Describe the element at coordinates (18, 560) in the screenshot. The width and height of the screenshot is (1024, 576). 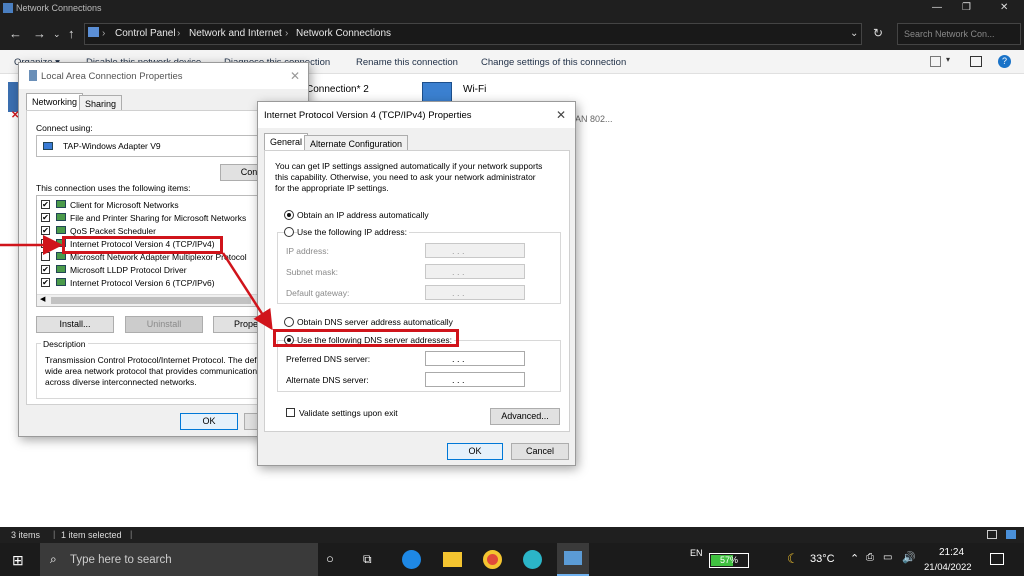
I see `windows-start-icon: ⊞` at that location.